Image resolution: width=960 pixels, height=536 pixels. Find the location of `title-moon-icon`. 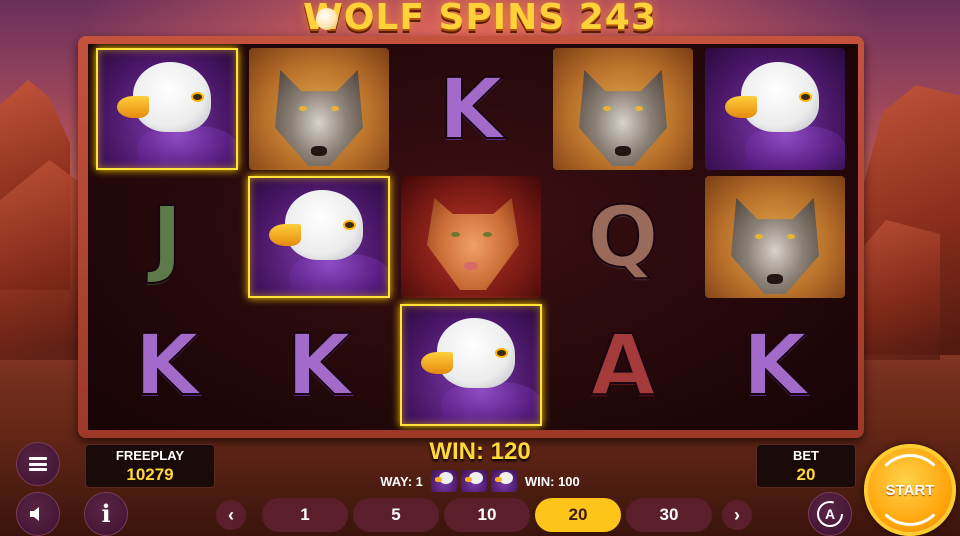

title-moon-icon is located at coordinates (327, 19).